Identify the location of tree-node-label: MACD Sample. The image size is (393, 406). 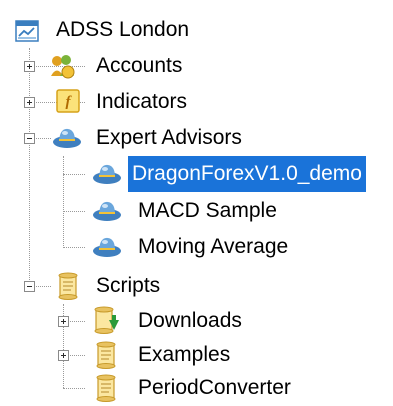
(207, 210).